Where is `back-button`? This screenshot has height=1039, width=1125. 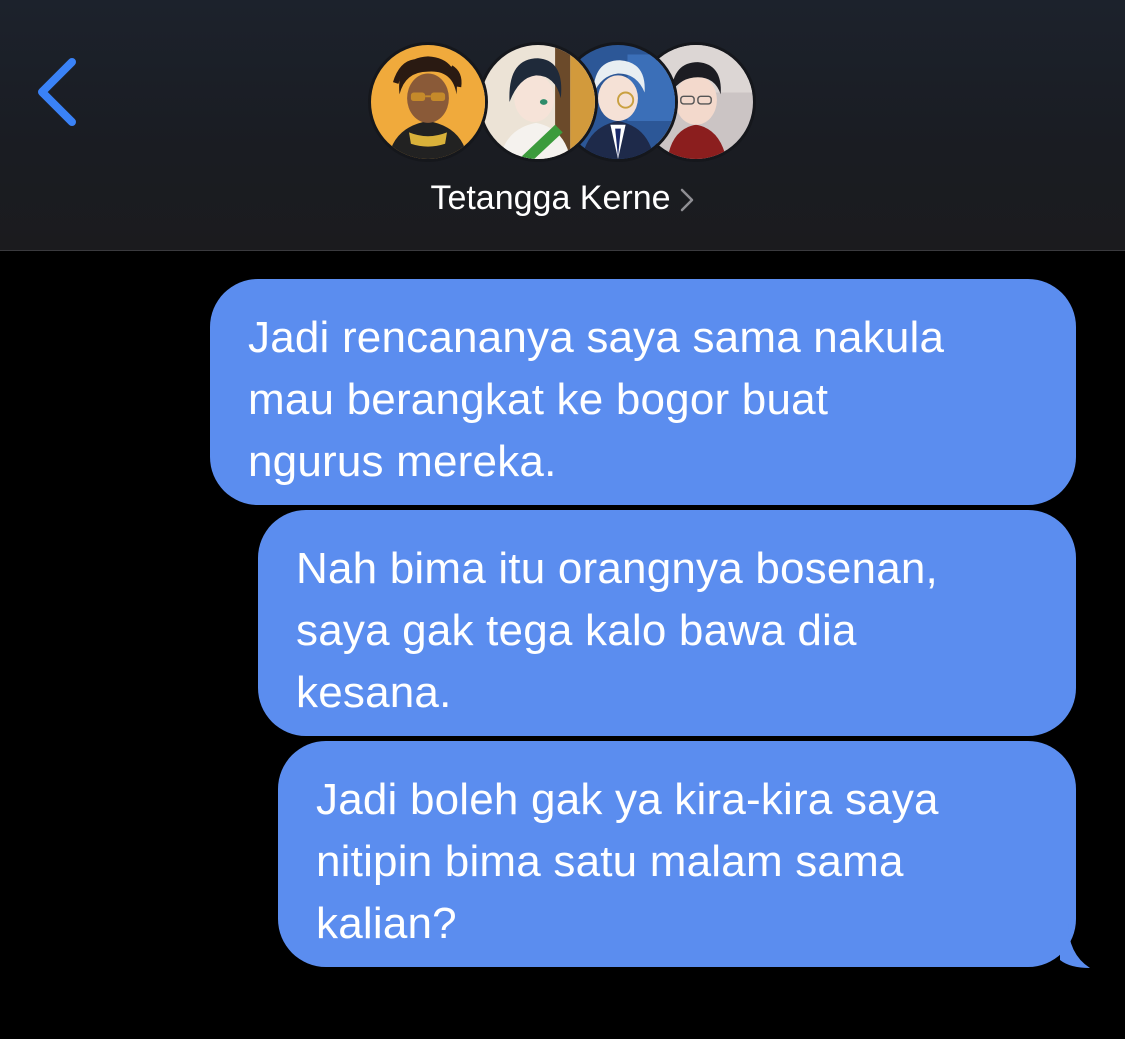
back-button is located at coordinates (57, 92).